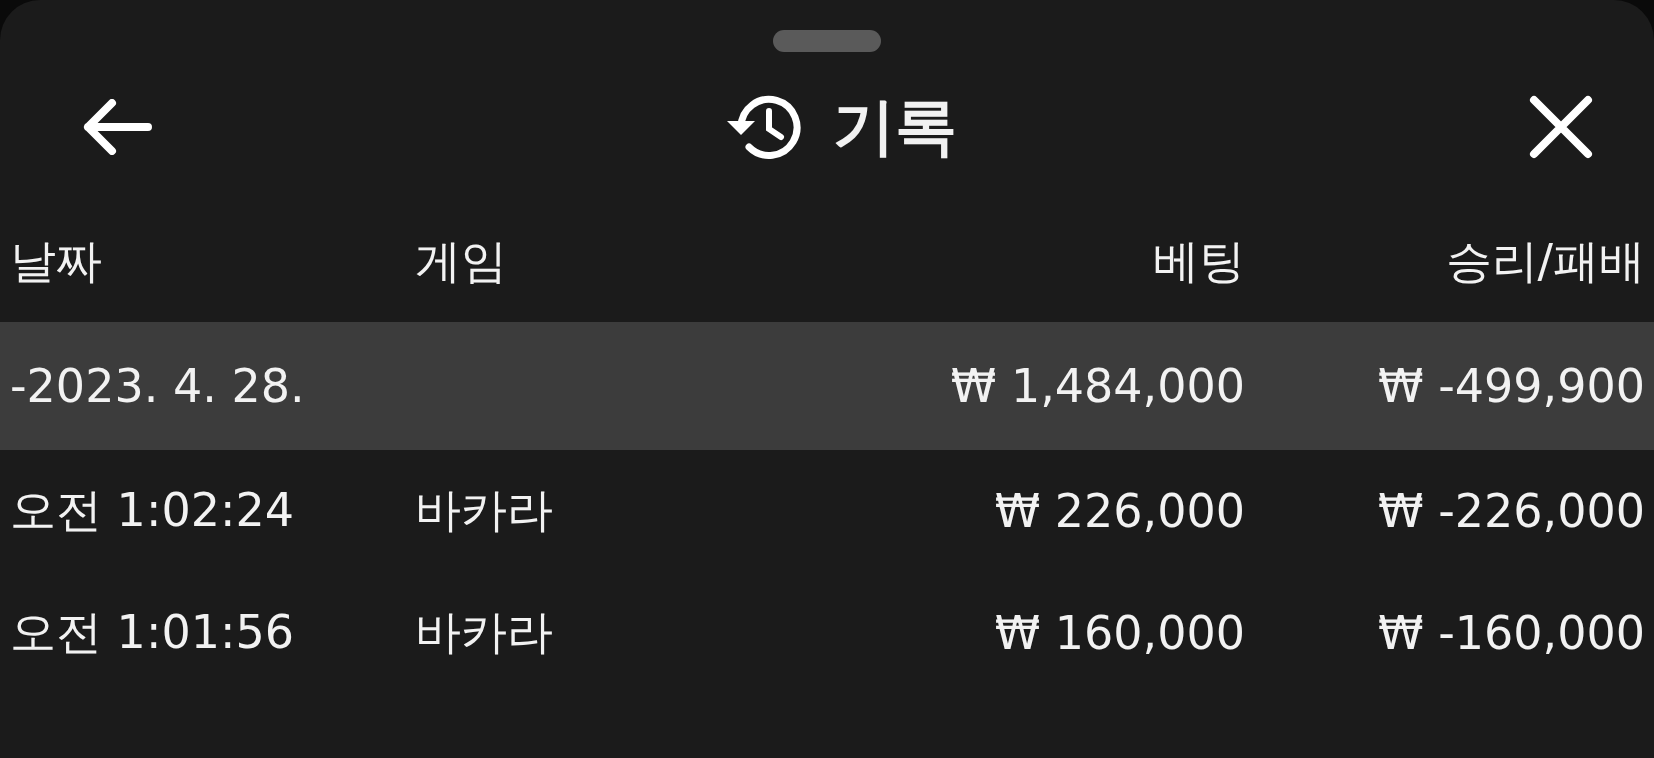  What do you see at coordinates (1198, 261) in the screenshot?
I see `column-header: 베팅` at bounding box center [1198, 261].